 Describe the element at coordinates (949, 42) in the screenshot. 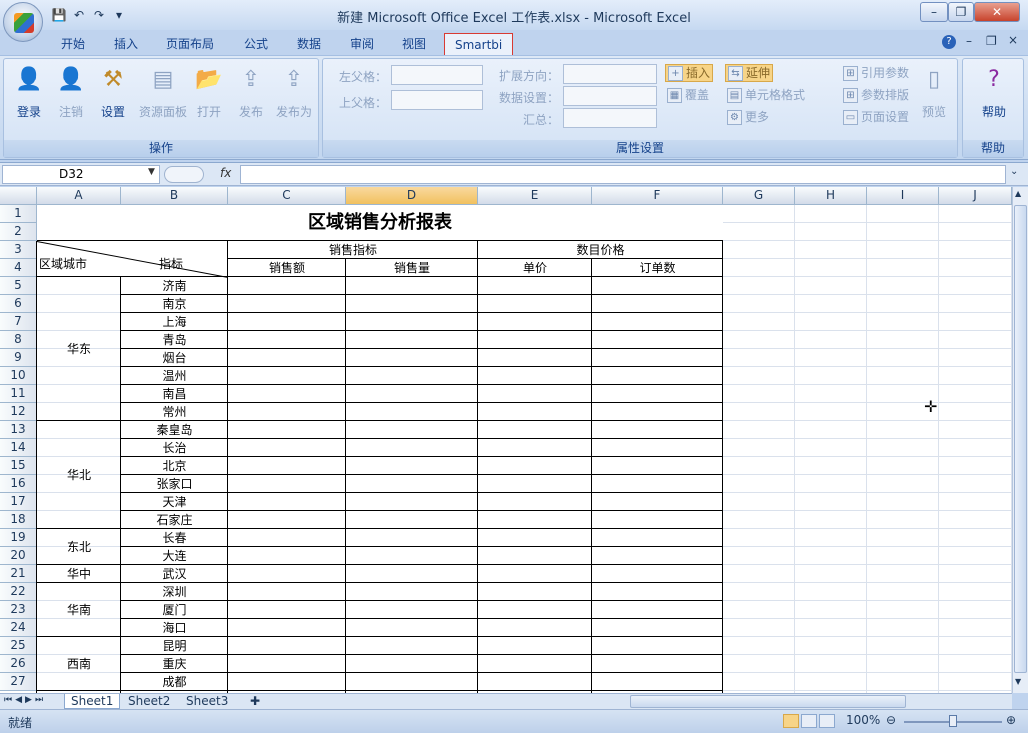

I see `help-icon: ?` at that location.